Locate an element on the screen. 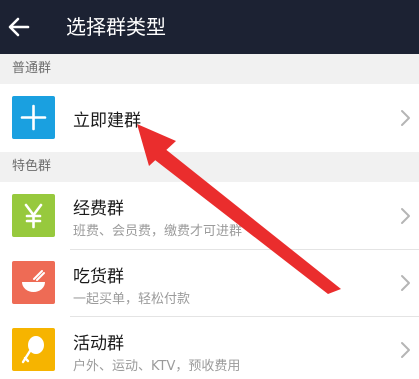 This screenshot has height=379, width=419. title-bar: 选择群类型 is located at coordinates (209, 27).